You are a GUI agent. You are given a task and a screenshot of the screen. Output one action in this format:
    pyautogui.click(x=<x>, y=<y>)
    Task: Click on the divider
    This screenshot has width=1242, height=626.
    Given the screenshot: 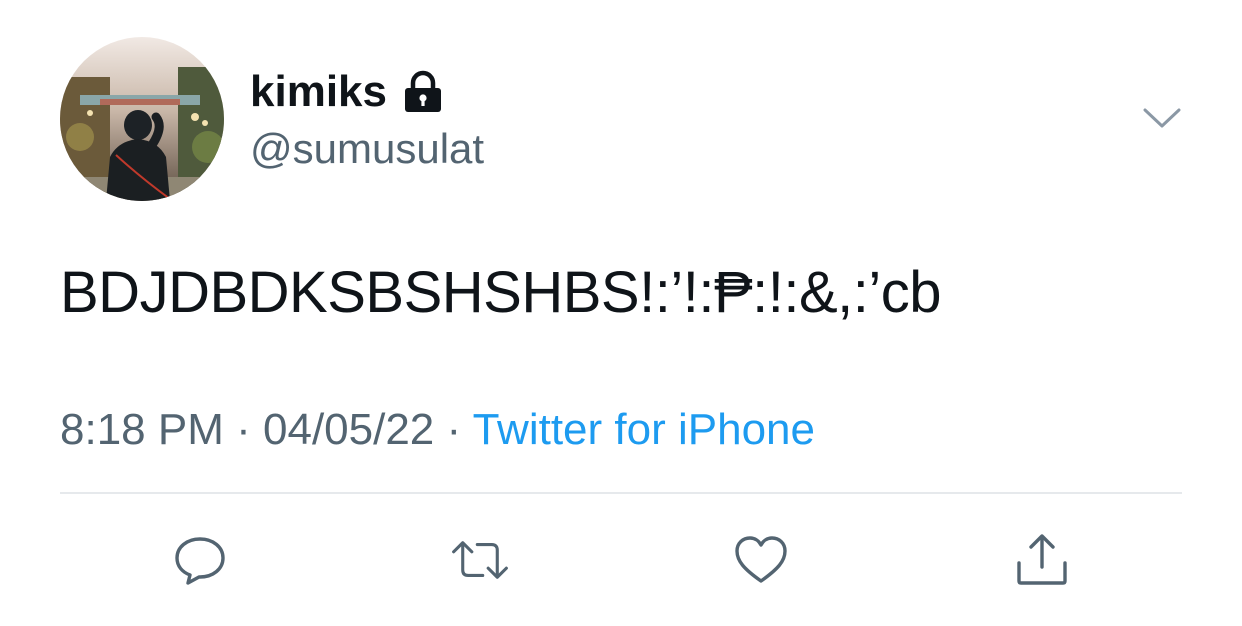 What is the action you would take?
    pyautogui.click(x=621, y=493)
    